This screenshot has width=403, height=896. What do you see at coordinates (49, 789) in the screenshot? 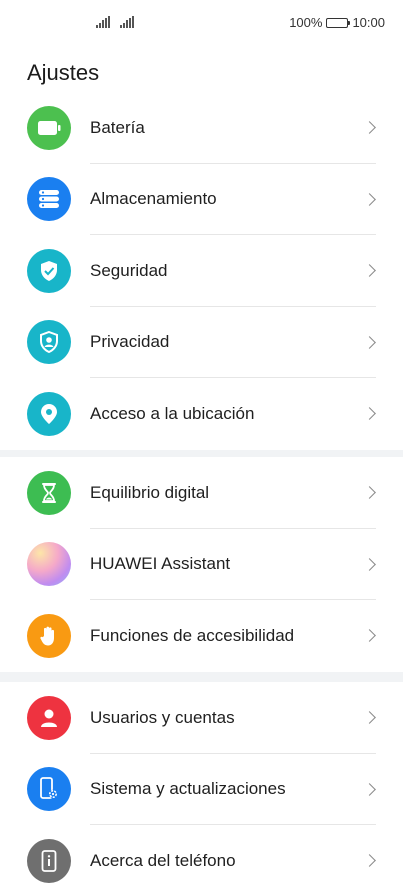
I see `phone-settings-icon` at bounding box center [49, 789].